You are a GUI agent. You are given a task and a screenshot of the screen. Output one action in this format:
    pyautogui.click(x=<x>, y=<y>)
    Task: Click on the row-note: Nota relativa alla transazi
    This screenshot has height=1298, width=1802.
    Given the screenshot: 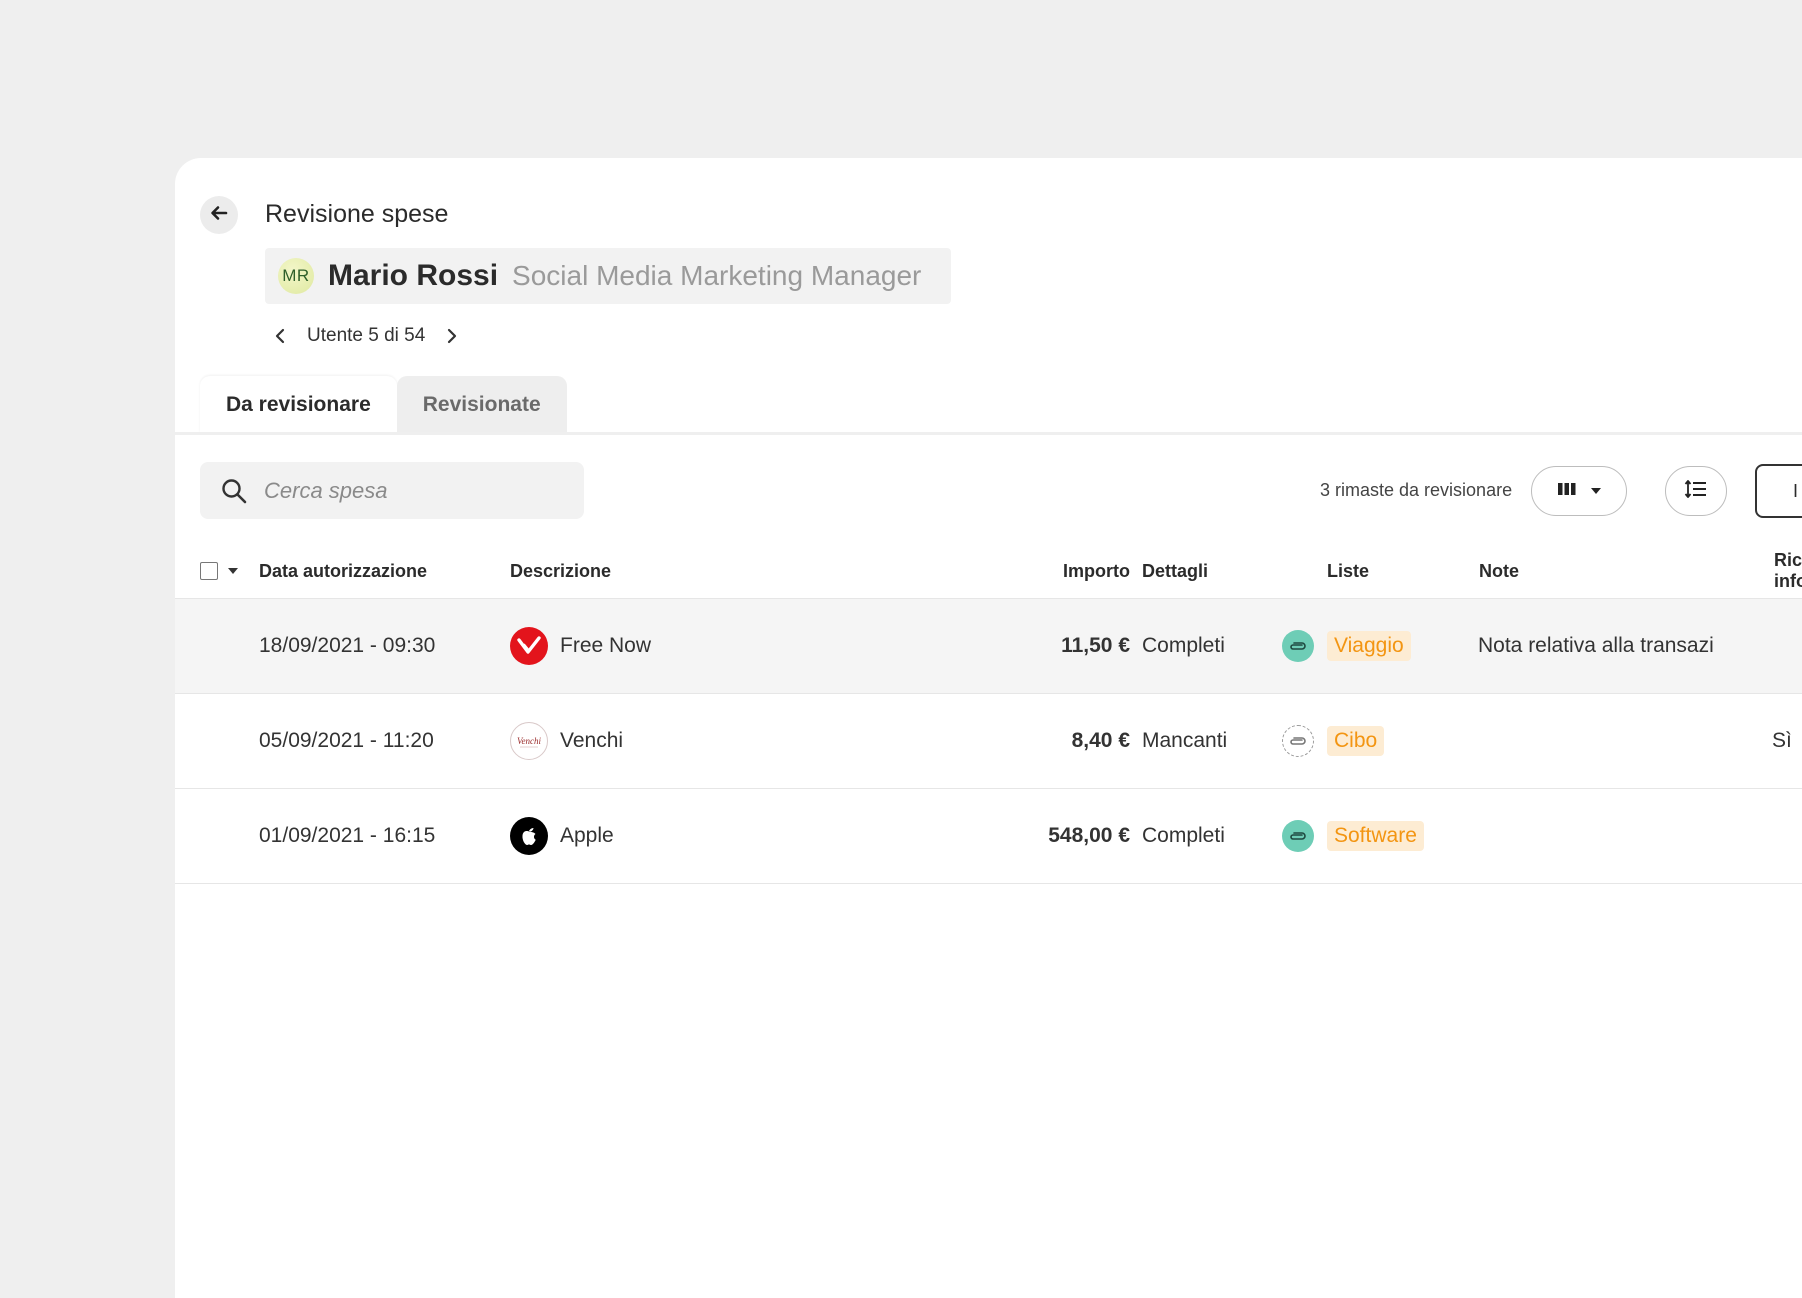 What is the action you would take?
    pyautogui.click(x=1596, y=645)
    